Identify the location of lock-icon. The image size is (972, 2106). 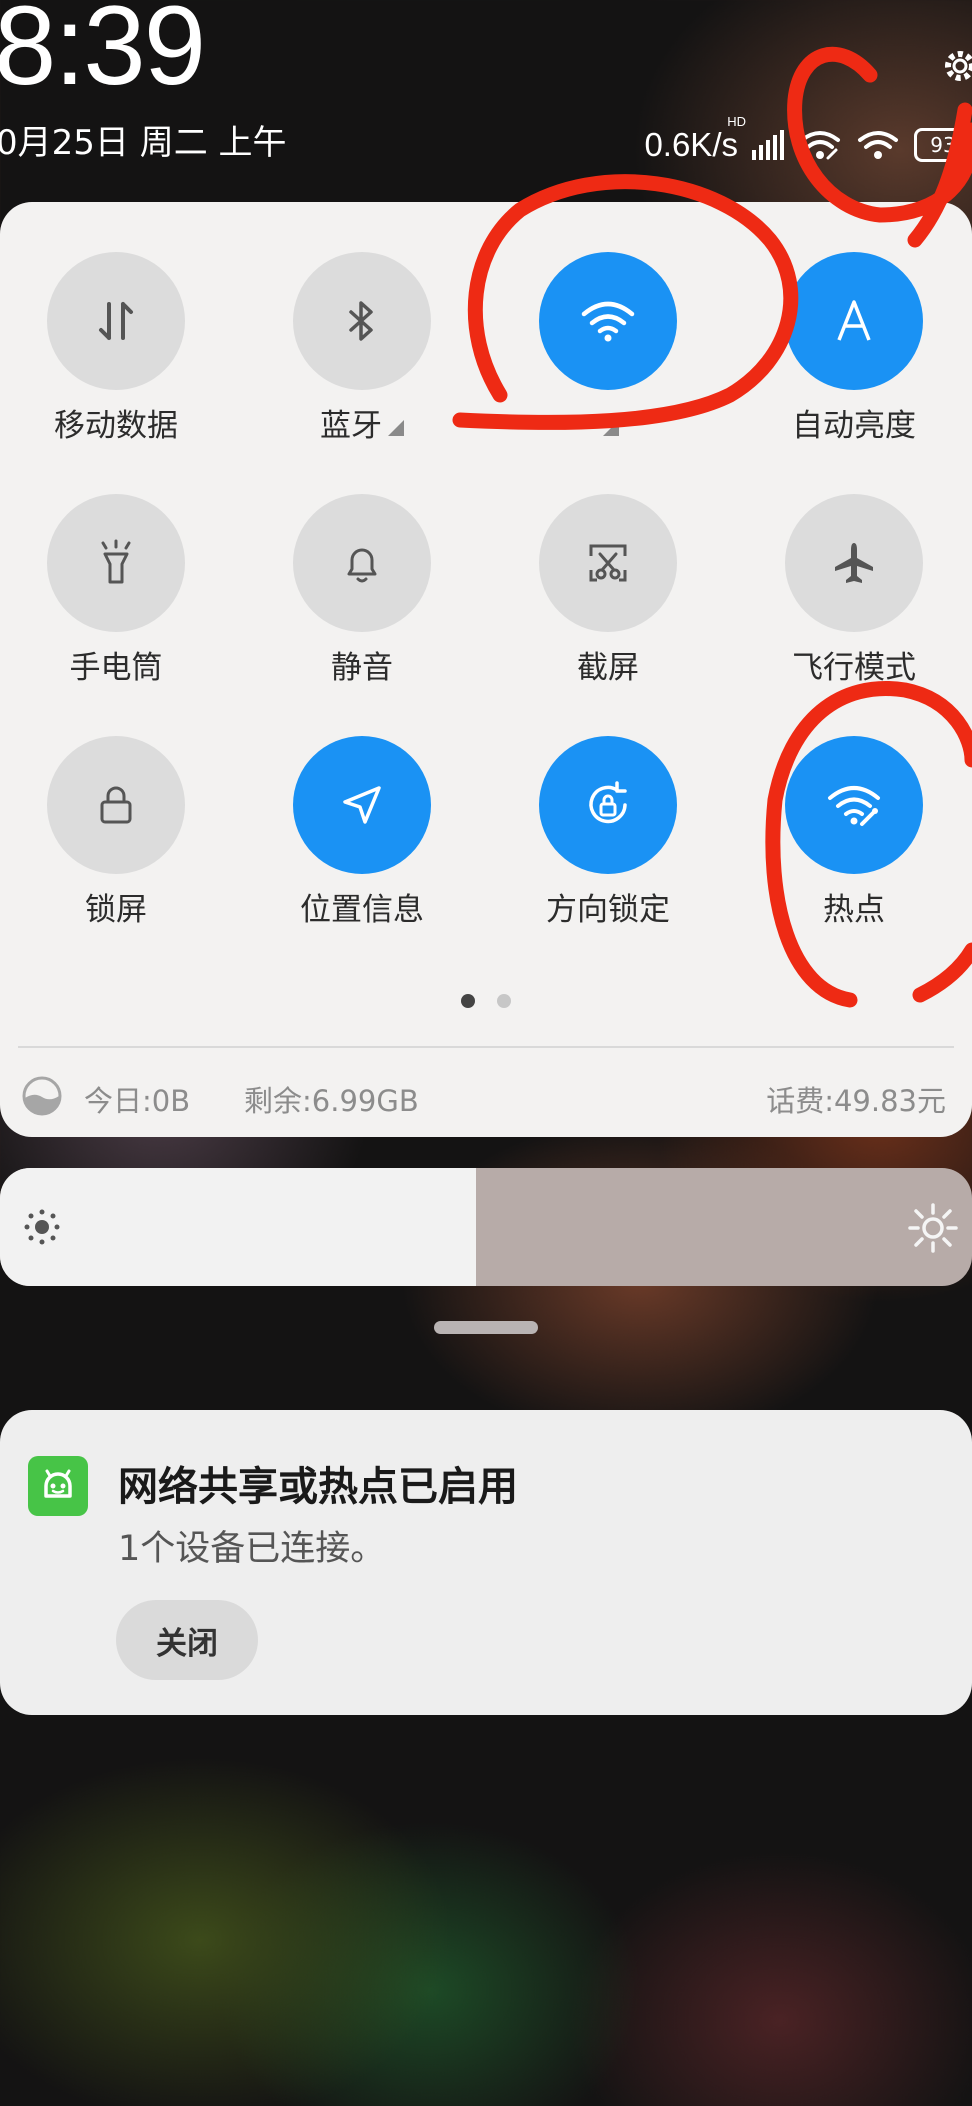
(116, 805).